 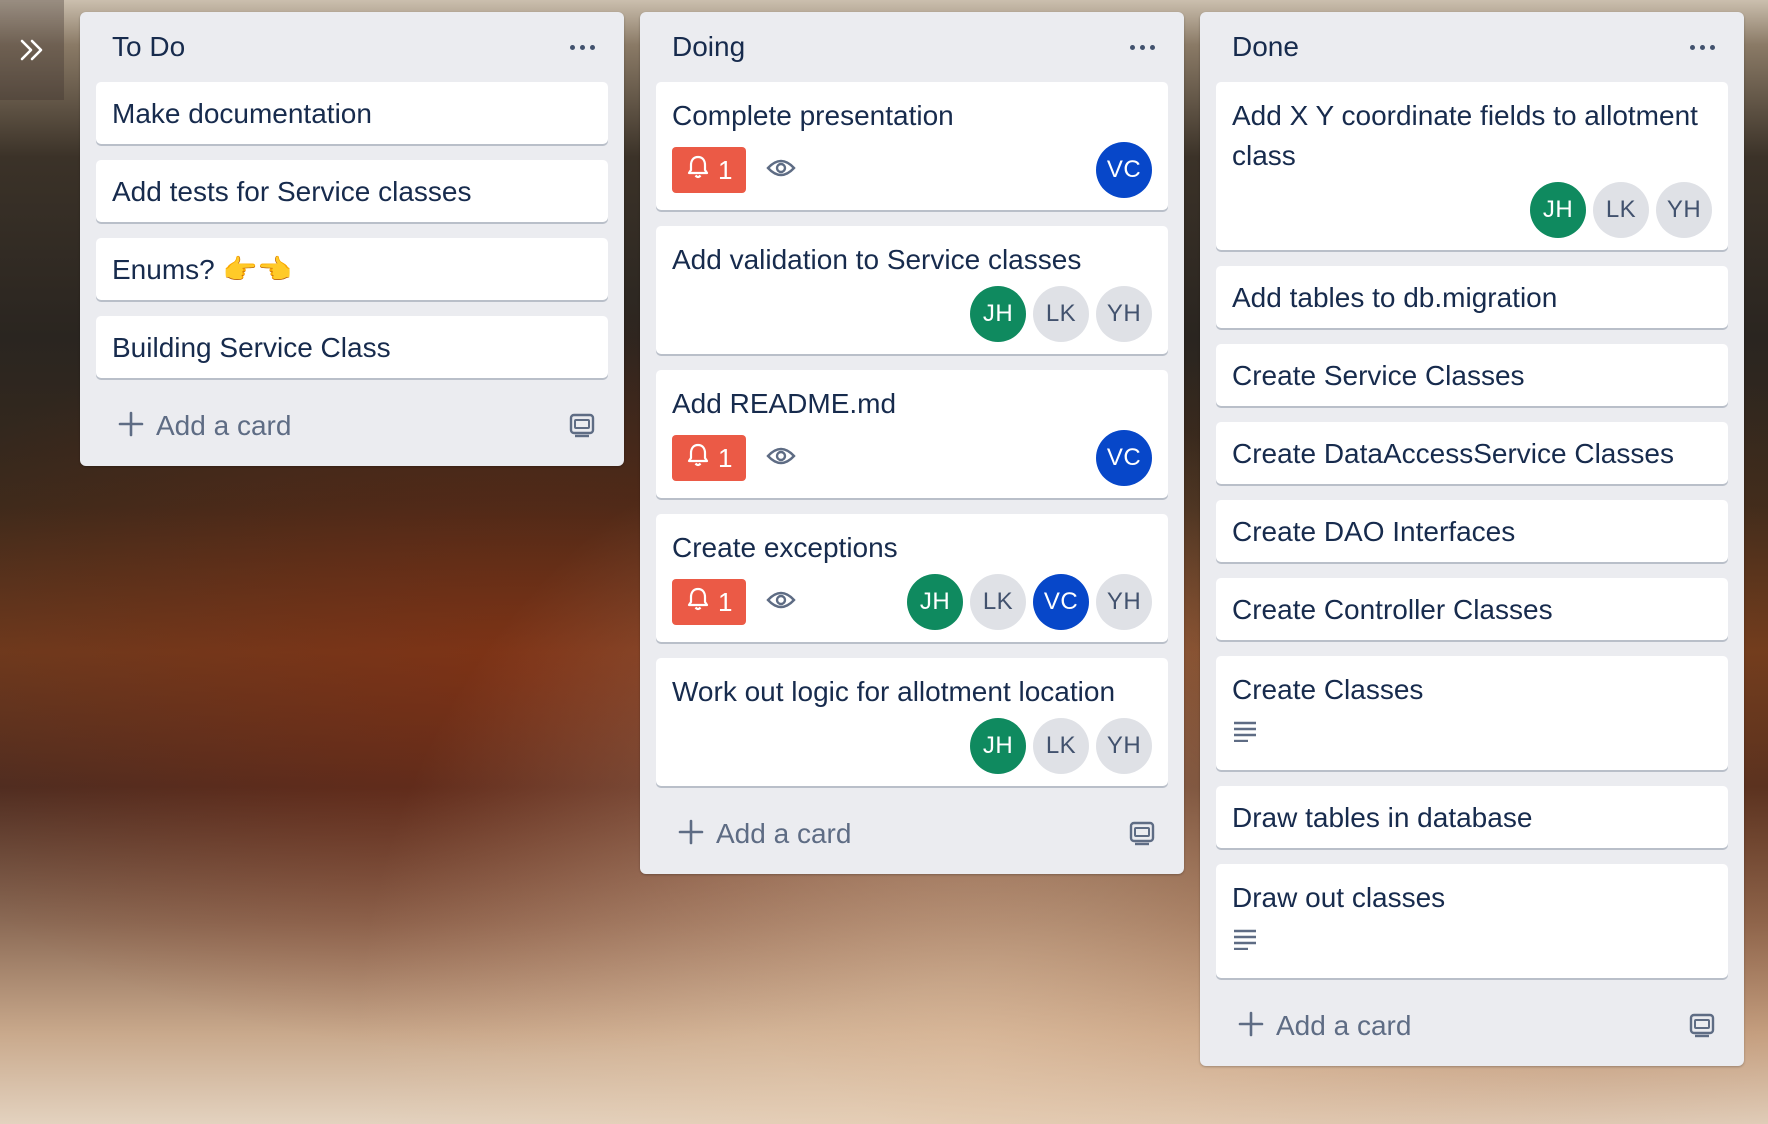 What do you see at coordinates (912, 47) in the screenshot?
I see `list-header: Doing` at bounding box center [912, 47].